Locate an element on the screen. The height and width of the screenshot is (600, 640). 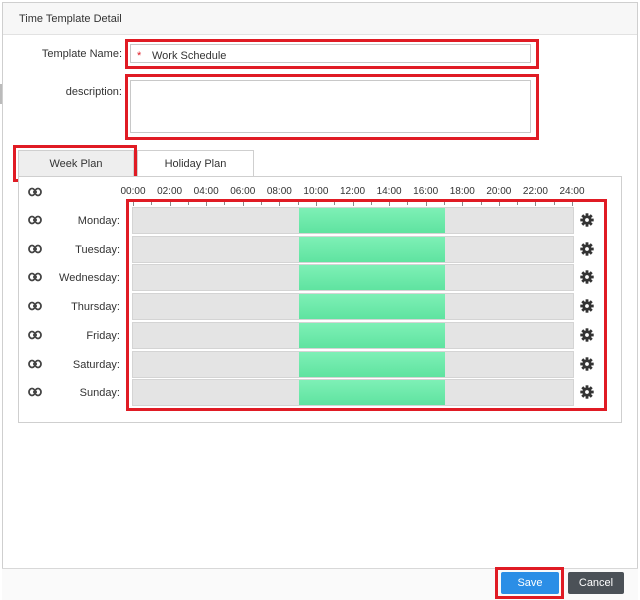
hour-label: 18:00 is located at coordinates (462, 191).